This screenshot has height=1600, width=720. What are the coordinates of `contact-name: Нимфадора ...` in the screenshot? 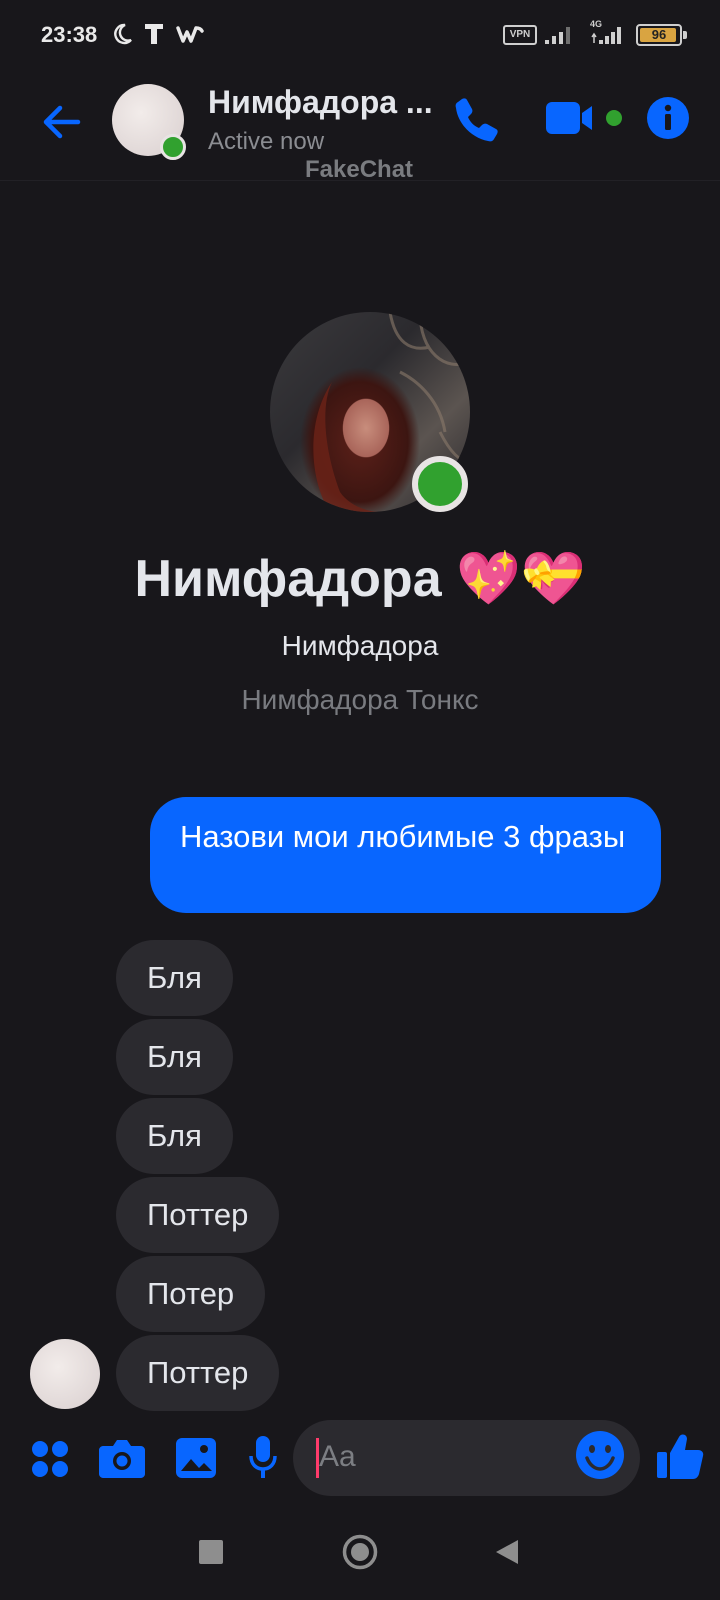 It's located at (320, 102).